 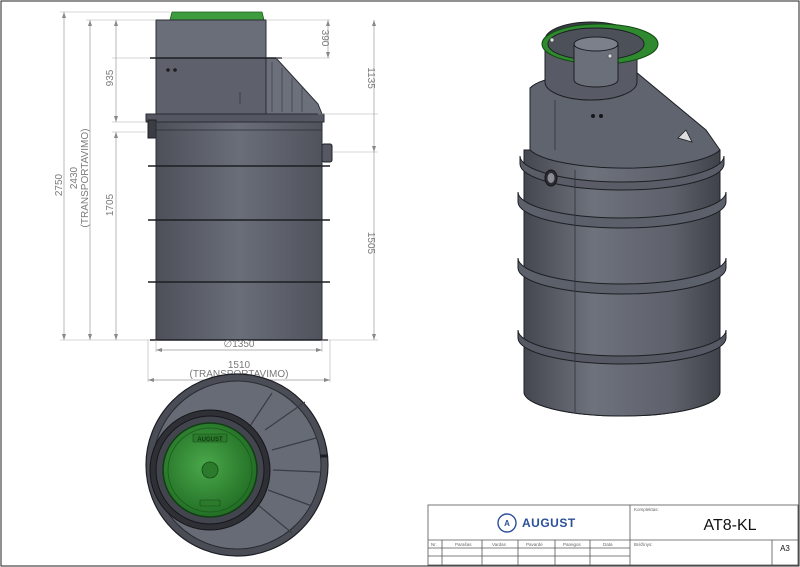 I want to click on komplektas-label: Komplektas:, so click(x=646, y=509).